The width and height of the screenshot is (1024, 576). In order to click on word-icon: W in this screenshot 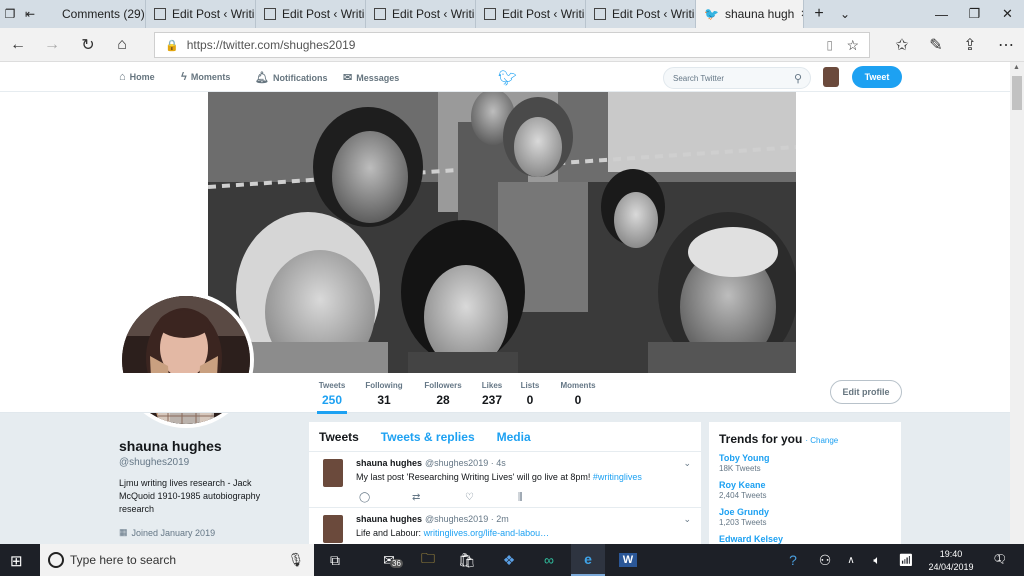, I will do `click(628, 560)`.